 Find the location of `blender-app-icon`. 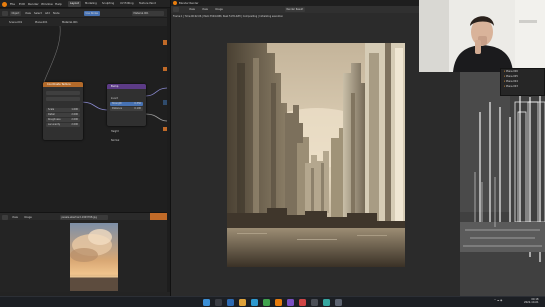

blender-app-icon is located at coordinates (278, 302).